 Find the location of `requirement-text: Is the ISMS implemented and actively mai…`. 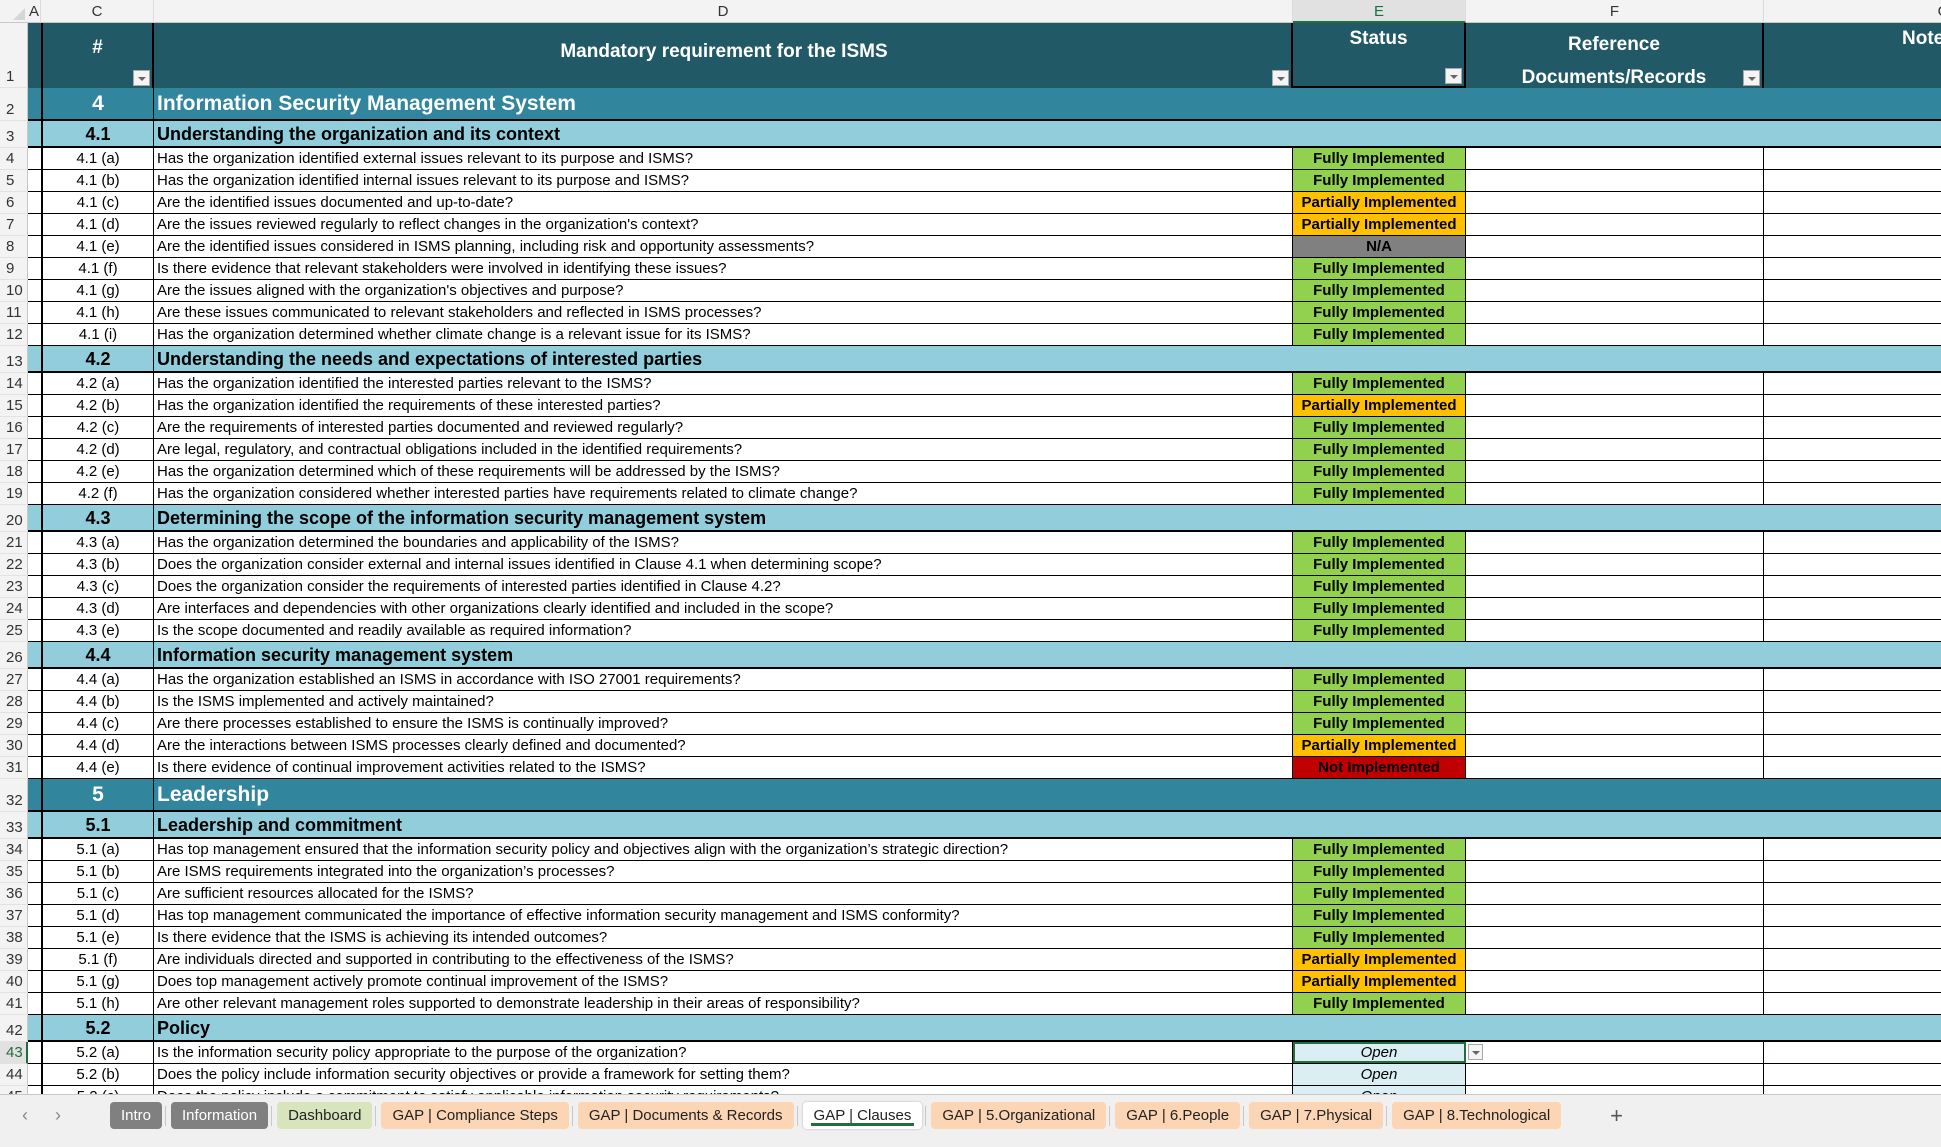

requirement-text: Is the ISMS implemented and actively mai… is located at coordinates (723, 701).